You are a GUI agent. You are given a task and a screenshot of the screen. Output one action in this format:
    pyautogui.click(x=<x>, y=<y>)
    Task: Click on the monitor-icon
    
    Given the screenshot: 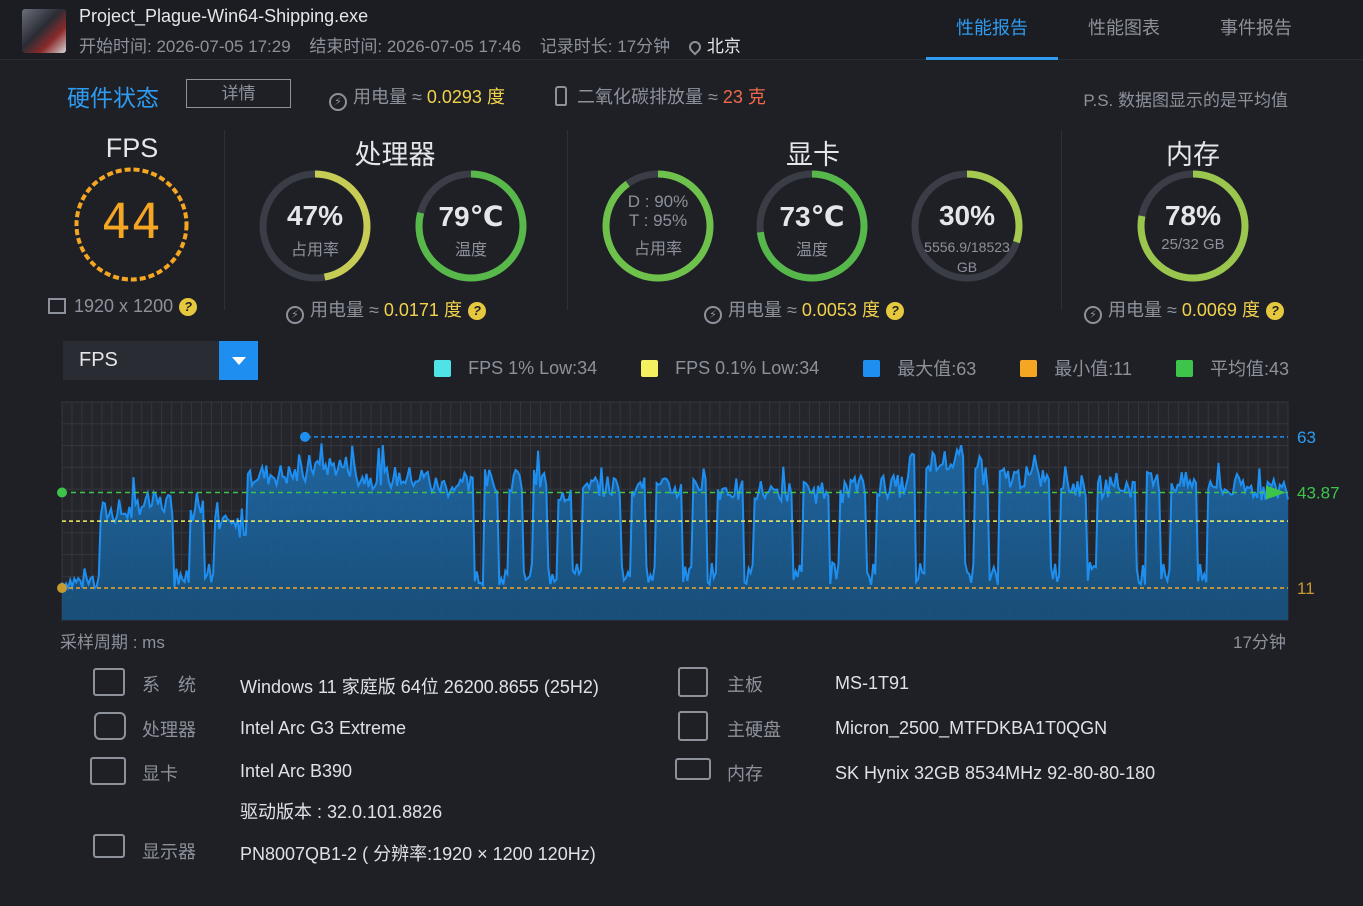 What is the action you would take?
    pyautogui.click(x=109, y=846)
    